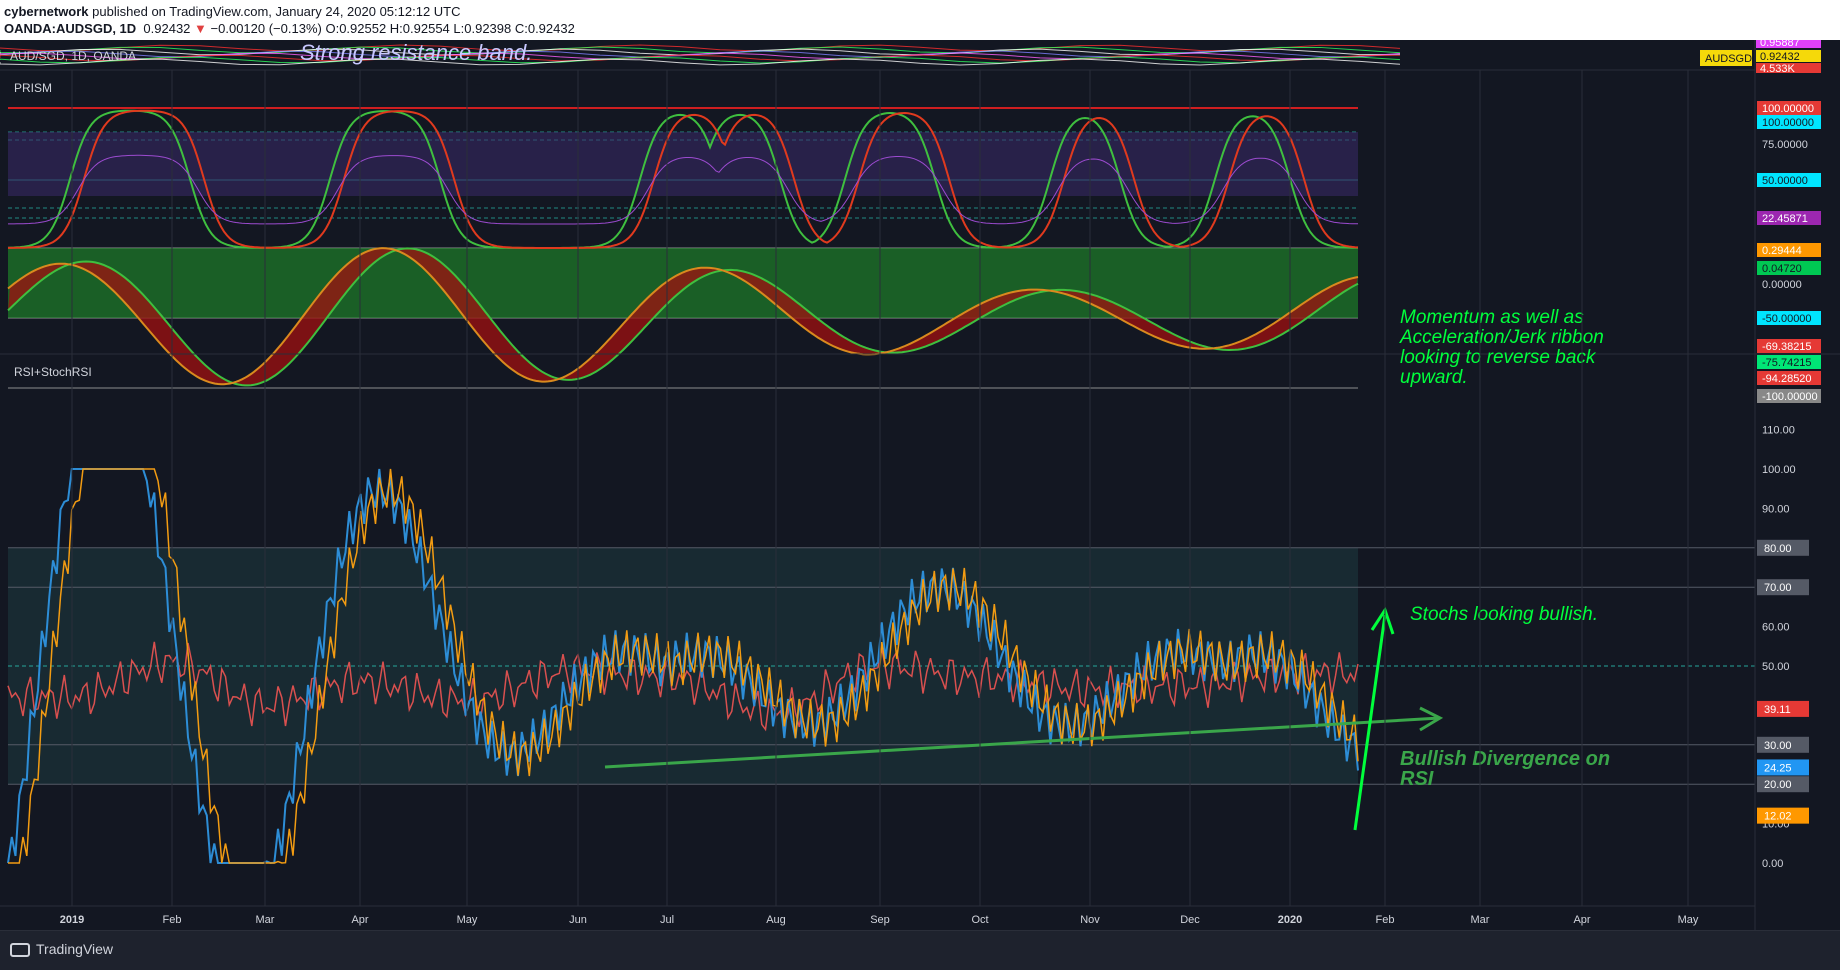 The image size is (1840, 970). Describe the element at coordinates (1779, 470) in the screenshot. I see `rsi-scale-tick: 100.00` at that location.